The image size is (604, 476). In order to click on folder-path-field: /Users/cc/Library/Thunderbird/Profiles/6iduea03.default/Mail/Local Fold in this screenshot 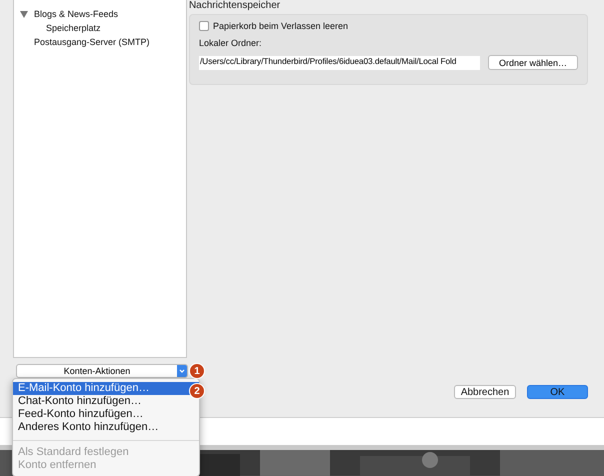, I will do `click(339, 63)`.